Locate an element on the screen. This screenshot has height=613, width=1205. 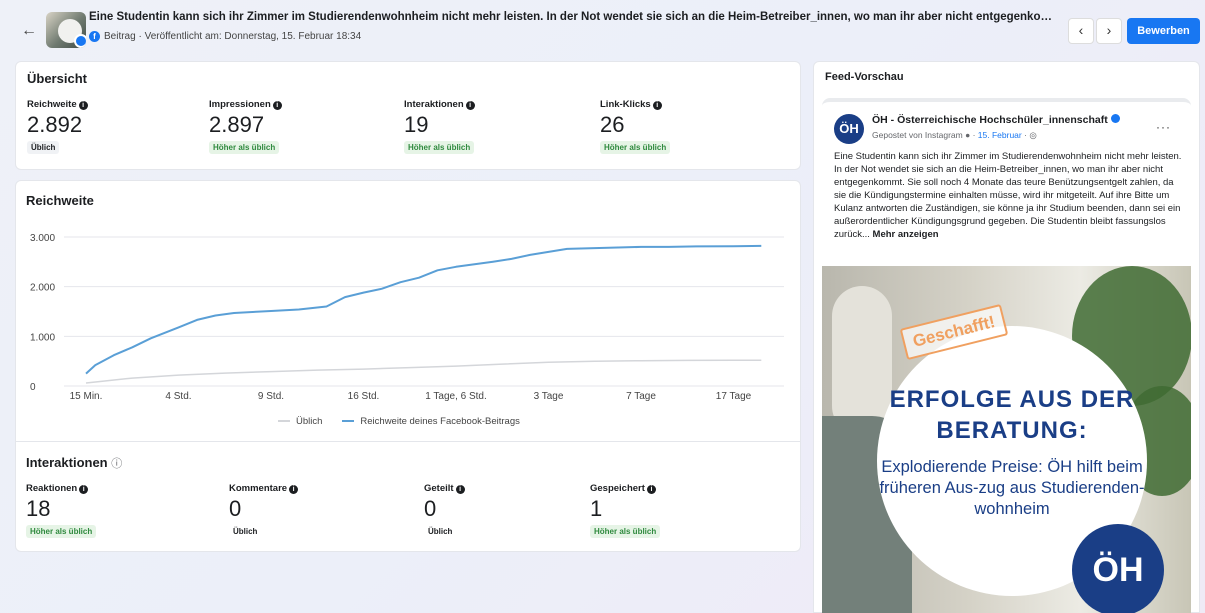
verified-icon is located at coordinates (1115, 118).